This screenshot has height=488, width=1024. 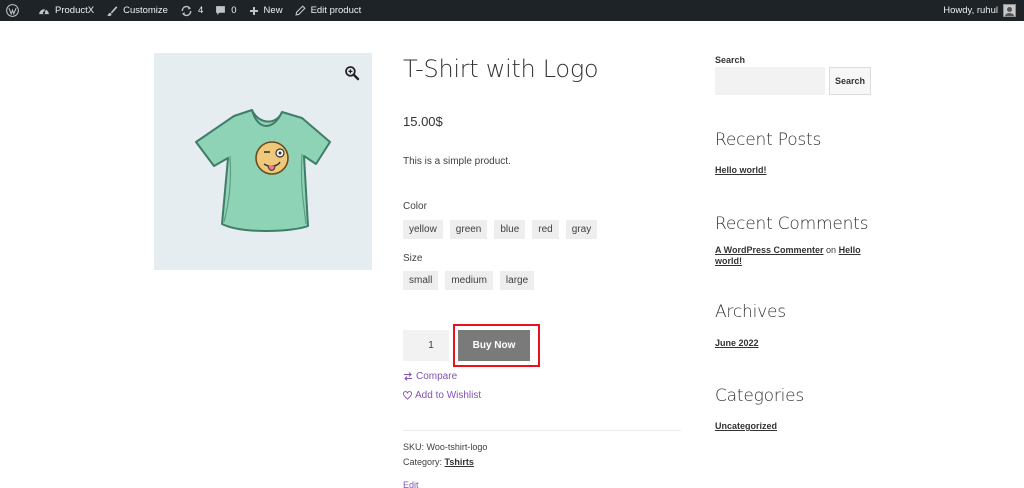 What do you see at coordinates (468, 229) in the screenshot?
I see `color-swatch-green: green` at bounding box center [468, 229].